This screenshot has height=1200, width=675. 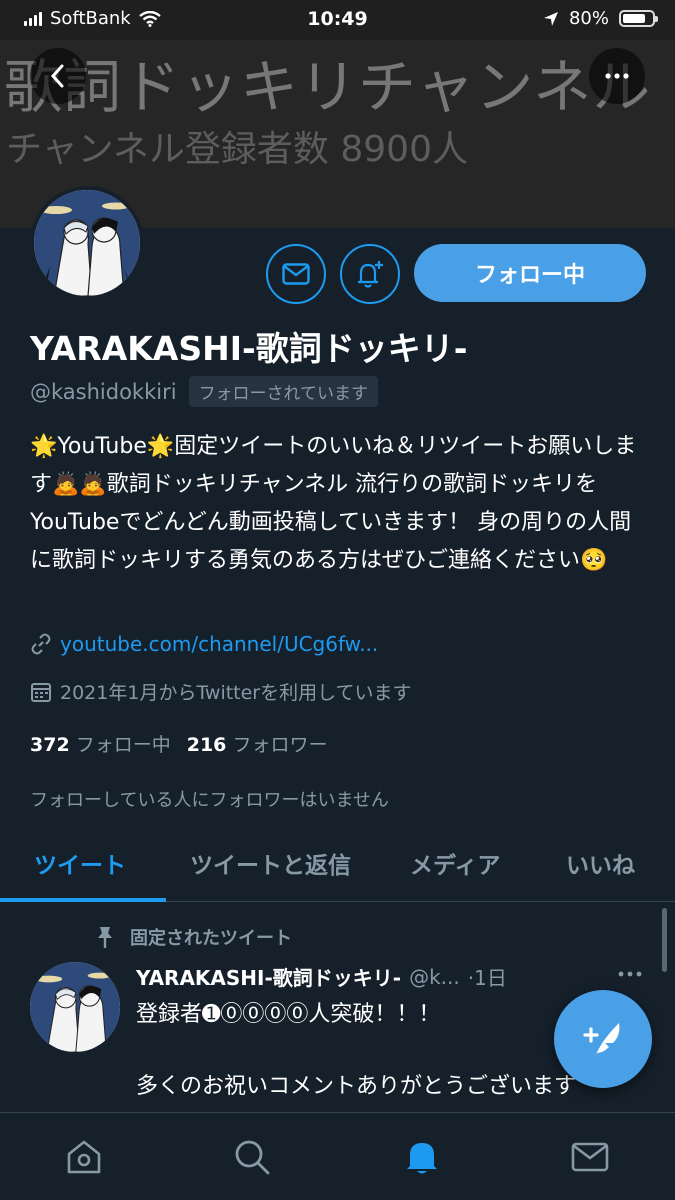 I want to click on calendar-icon, so click(x=41, y=692).